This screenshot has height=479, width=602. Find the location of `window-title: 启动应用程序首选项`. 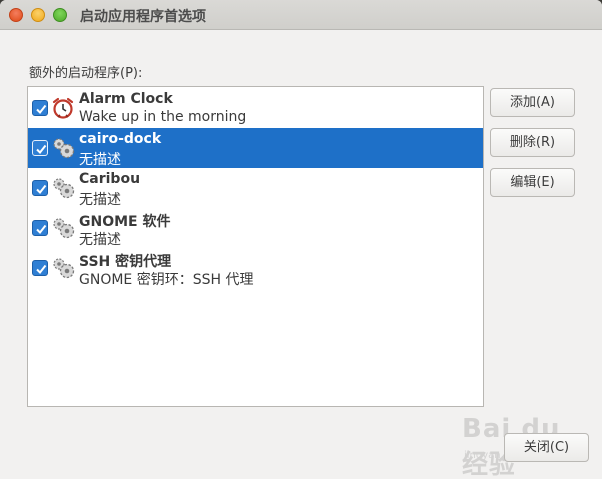

window-title: 启动应用程序首选项 is located at coordinates (143, 17).